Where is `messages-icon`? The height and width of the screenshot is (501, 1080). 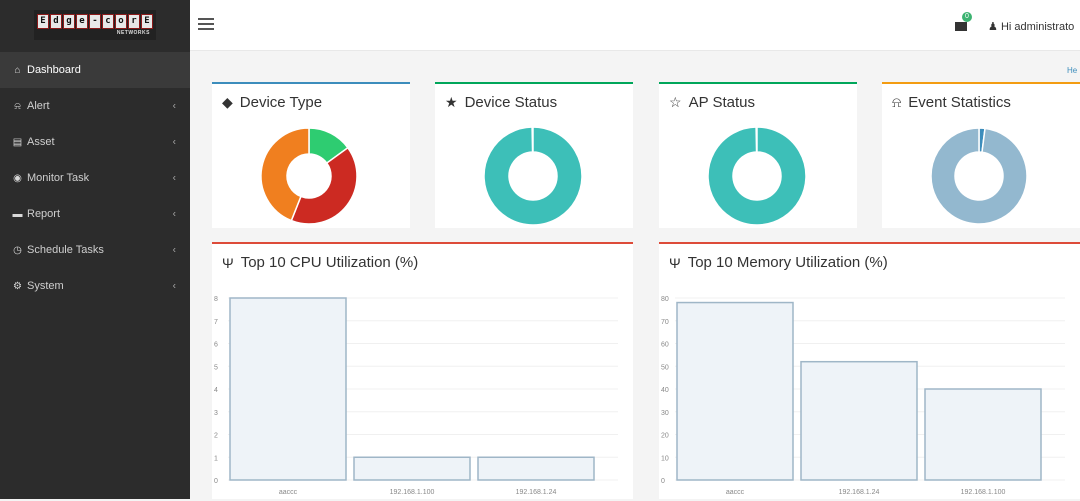 messages-icon is located at coordinates (961, 26).